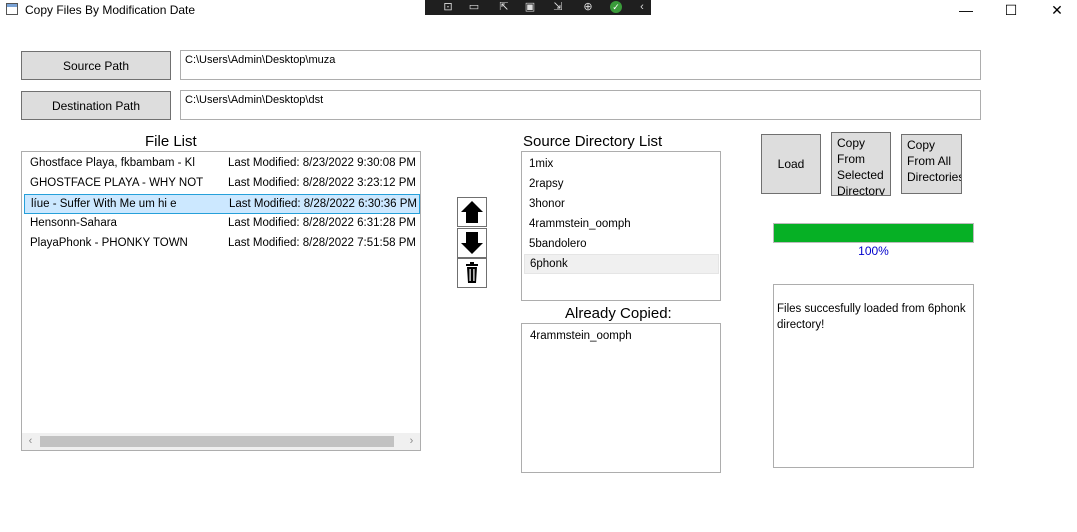  Describe the element at coordinates (588, 7) in the screenshot. I see `inspect-icon: ⊕` at that location.